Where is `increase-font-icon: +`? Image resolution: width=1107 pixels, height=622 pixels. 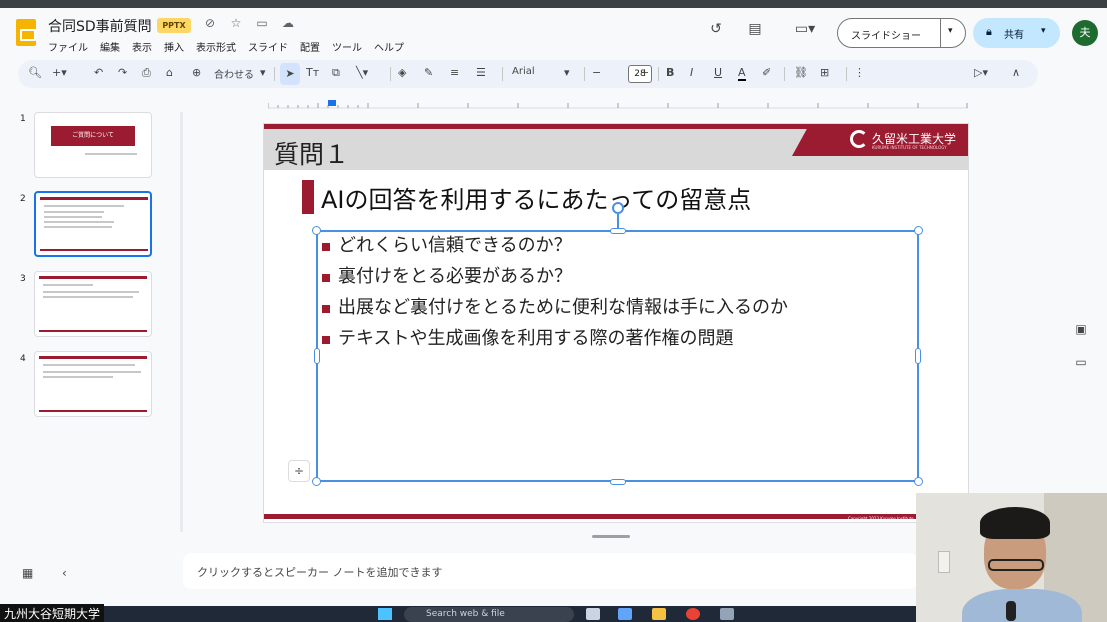 increase-font-icon: + is located at coordinates (644, 72).